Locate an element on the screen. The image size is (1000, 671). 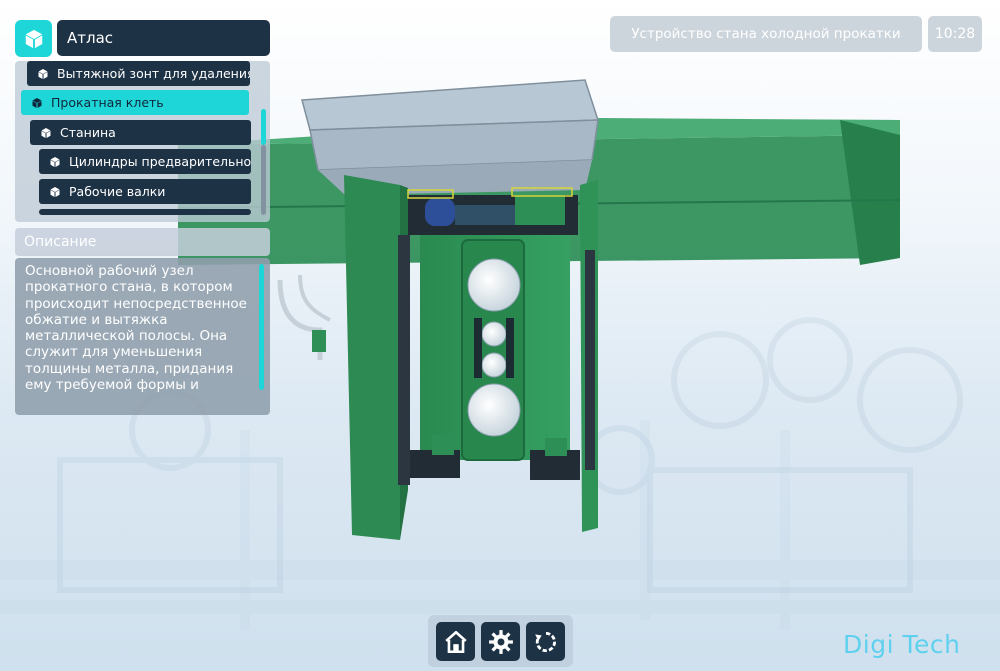
tree-item-pre-cylinders: Цилиндры предварительного is located at coordinates (145, 161).